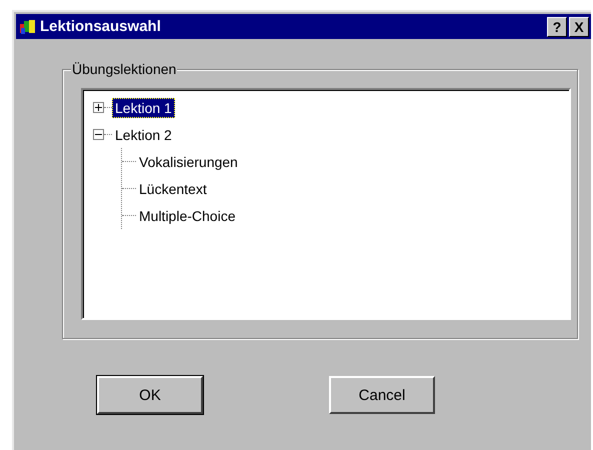  What do you see at coordinates (98, 107) in the screenshot?
I see `expand-icon` at bounding box center [98, 107].